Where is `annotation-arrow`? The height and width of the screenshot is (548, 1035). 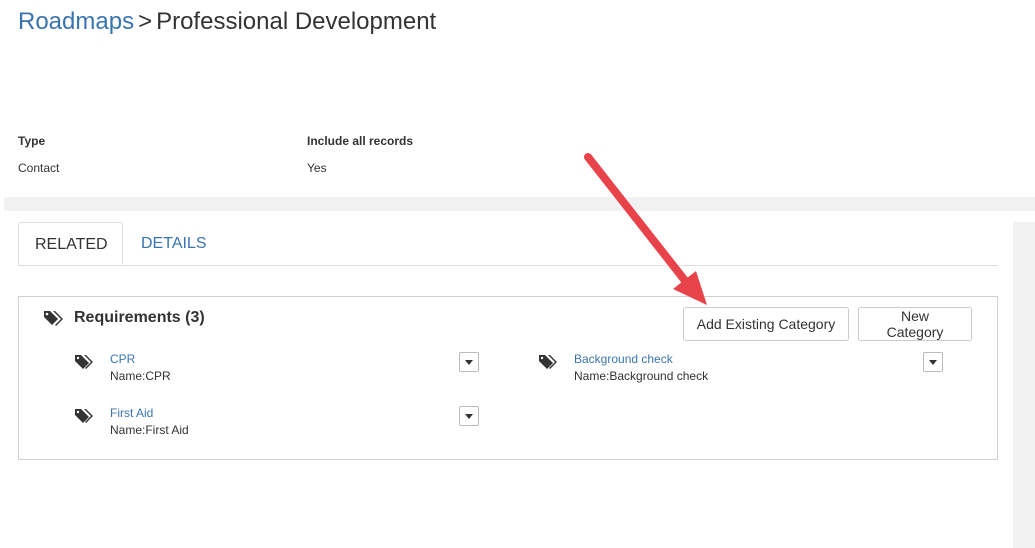 annotation-arrow is located at coordinates (645, 229).